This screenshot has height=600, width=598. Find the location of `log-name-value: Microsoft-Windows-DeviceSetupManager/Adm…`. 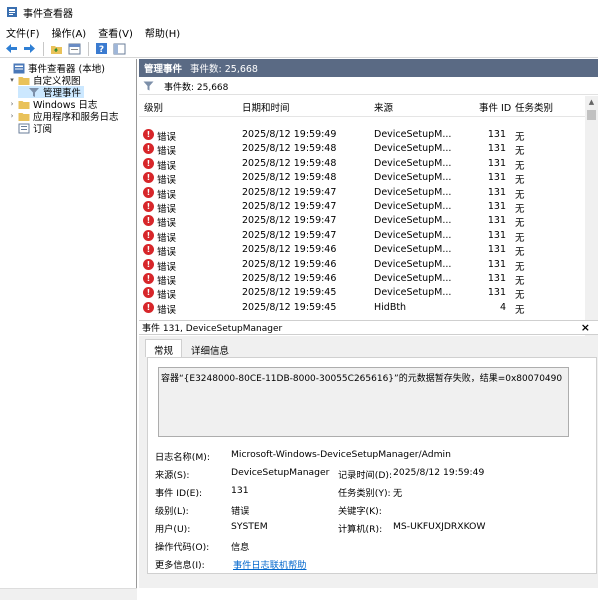

log-name-value: Microsoft-Windows-DeviceSetupManager/Adm… is located at coordinates (341, 454).